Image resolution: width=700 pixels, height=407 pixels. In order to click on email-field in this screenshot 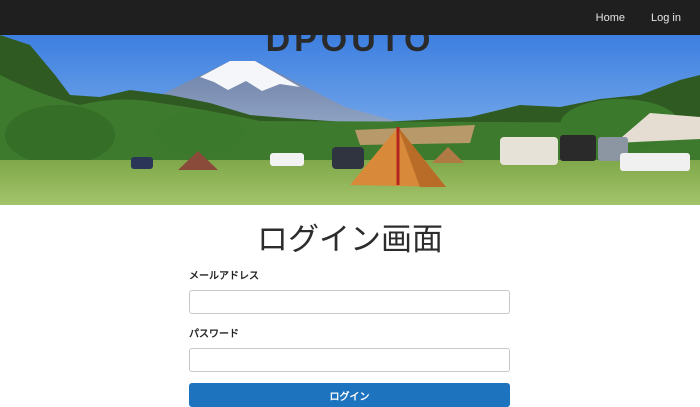, I will do `click(349, 302)`.